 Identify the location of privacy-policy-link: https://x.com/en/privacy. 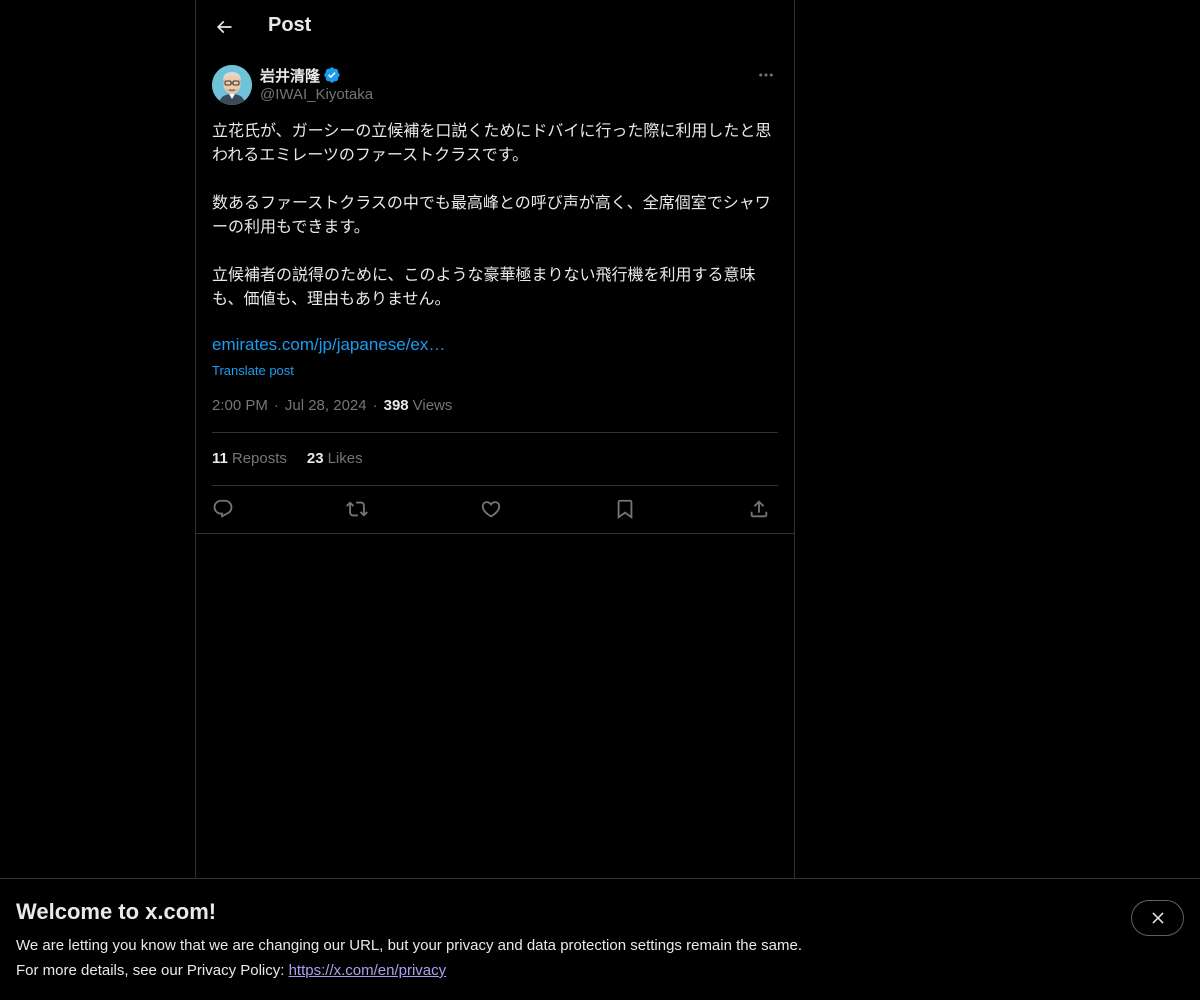
(368, 970).